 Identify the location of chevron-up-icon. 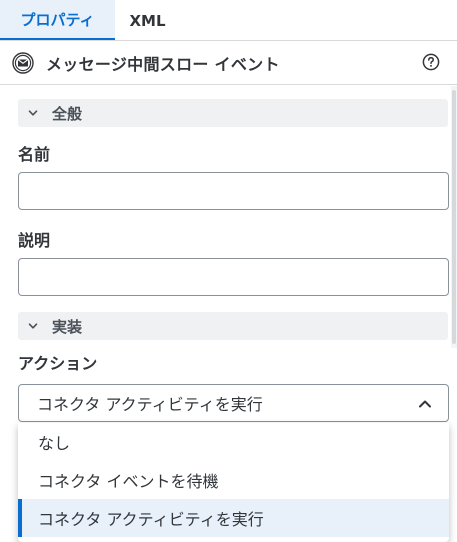
(425, 404).